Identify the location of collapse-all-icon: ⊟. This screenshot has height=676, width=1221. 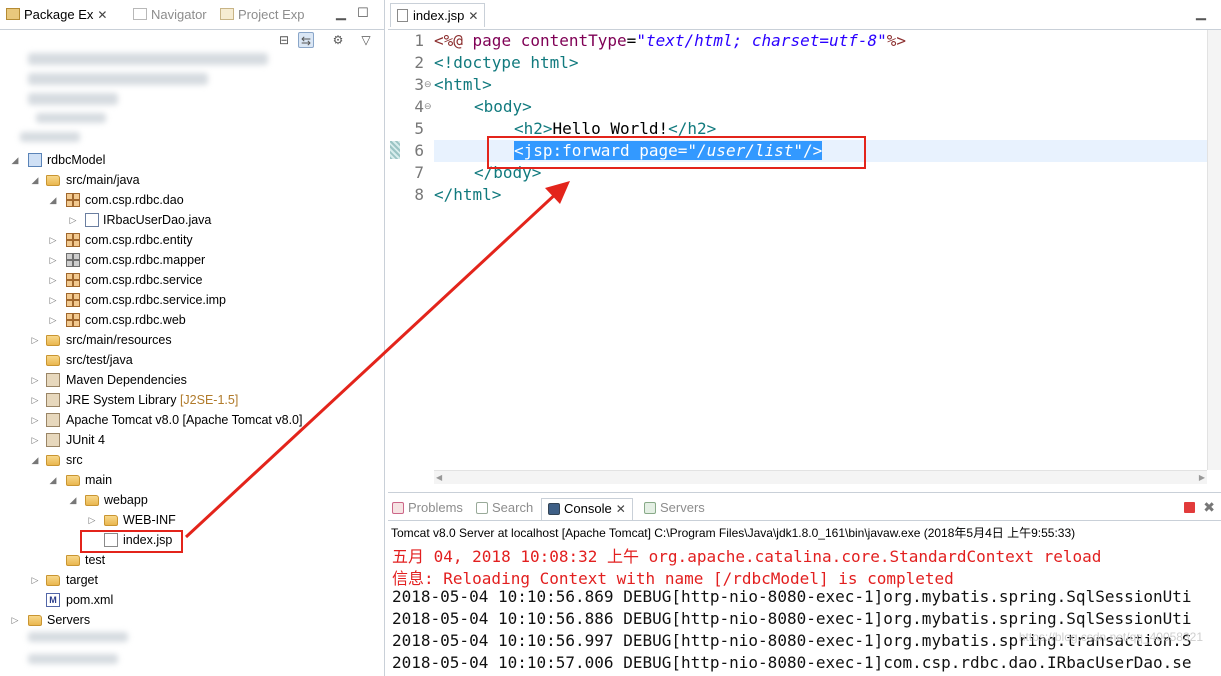
(284, 40).